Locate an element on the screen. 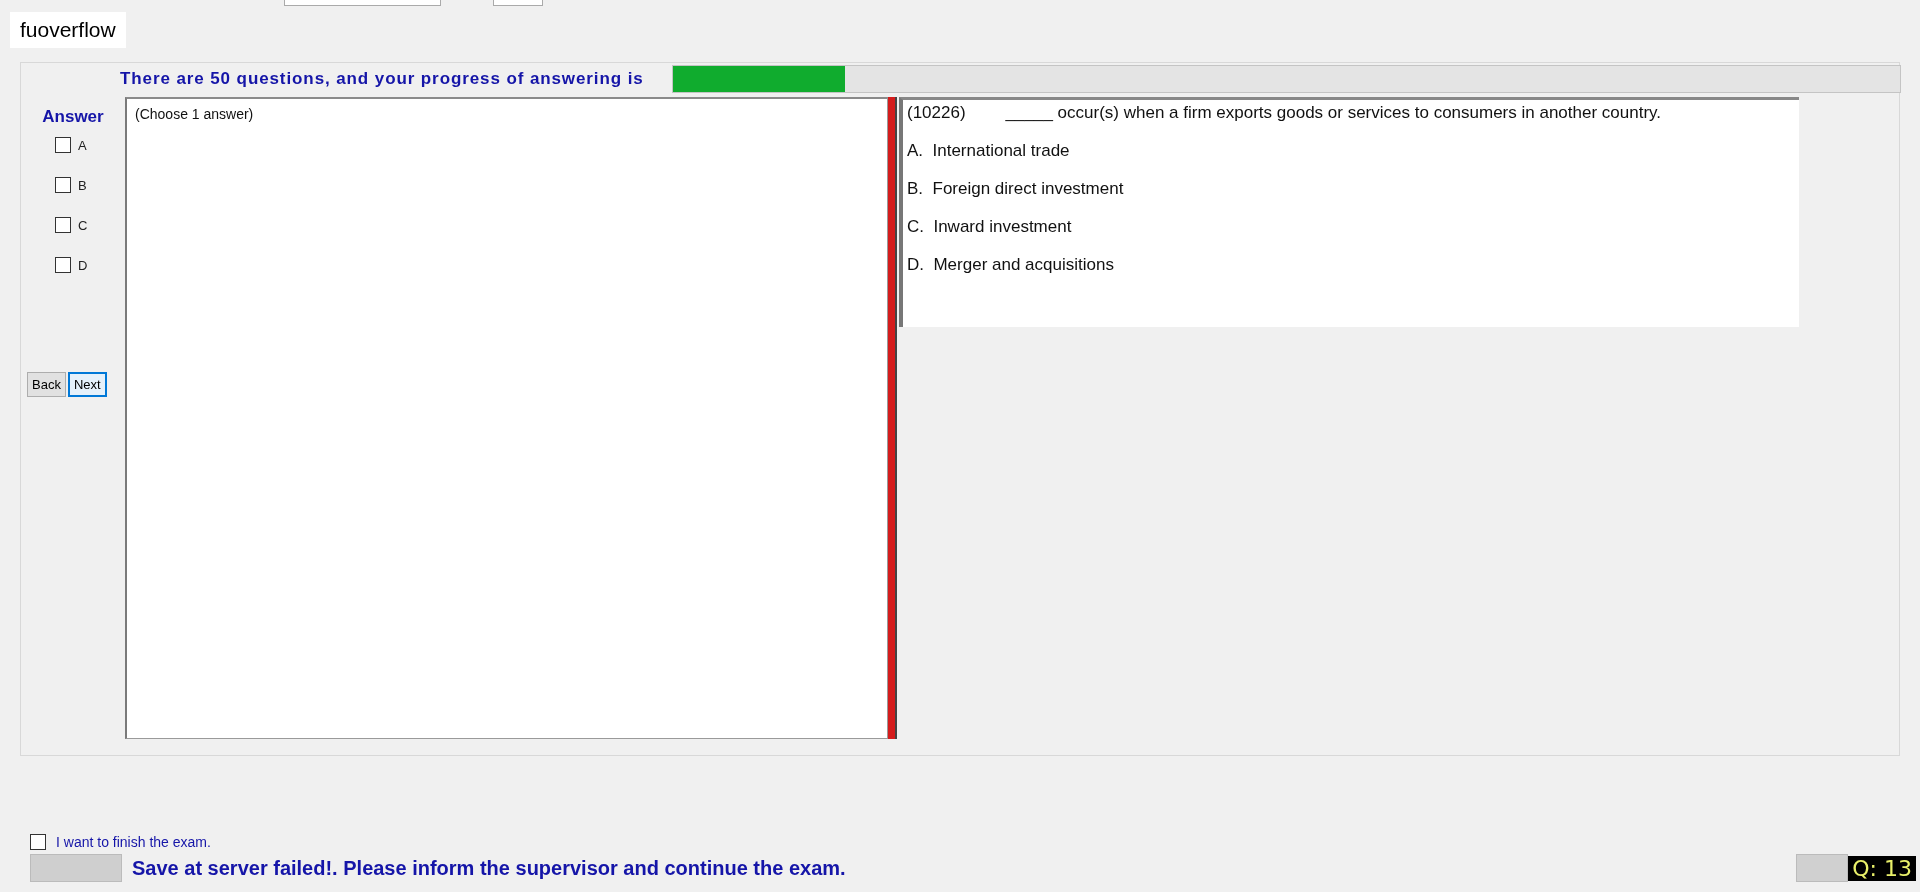 The height and width of the screenshot is (892, 1920). progress-text: There are 50 questions, and your progress of answering is is located at coordinates (382, 79).